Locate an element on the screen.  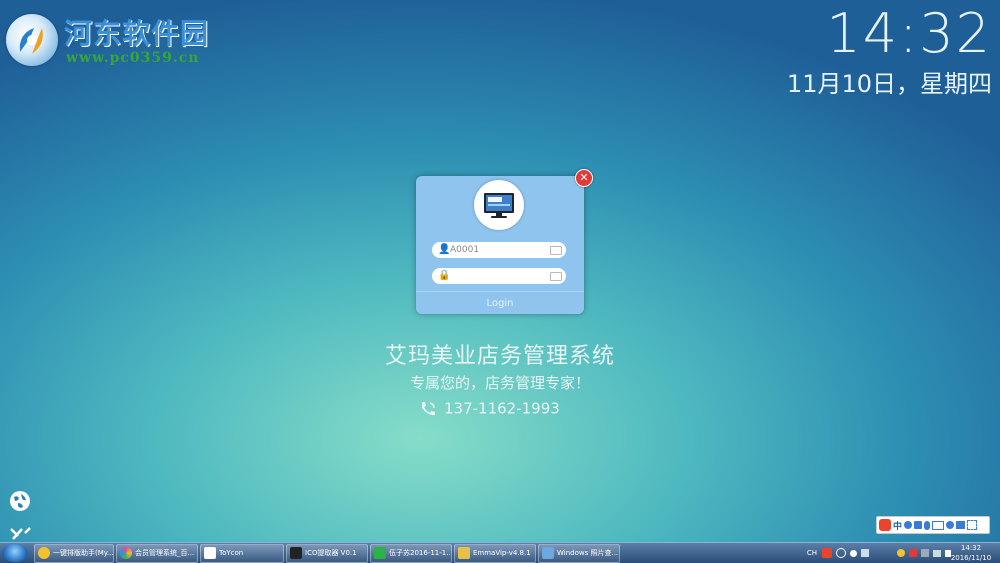
document-icon is located at coordinates (210, 553).